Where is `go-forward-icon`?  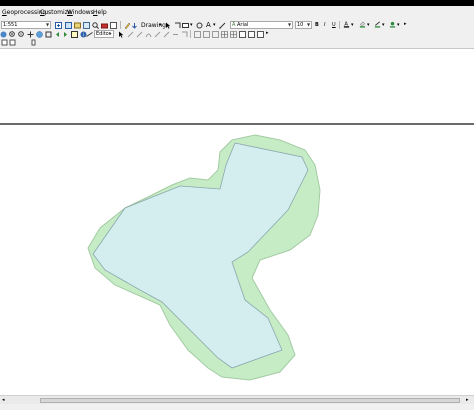
go-forward-icon is located at coordinates (65, 34).